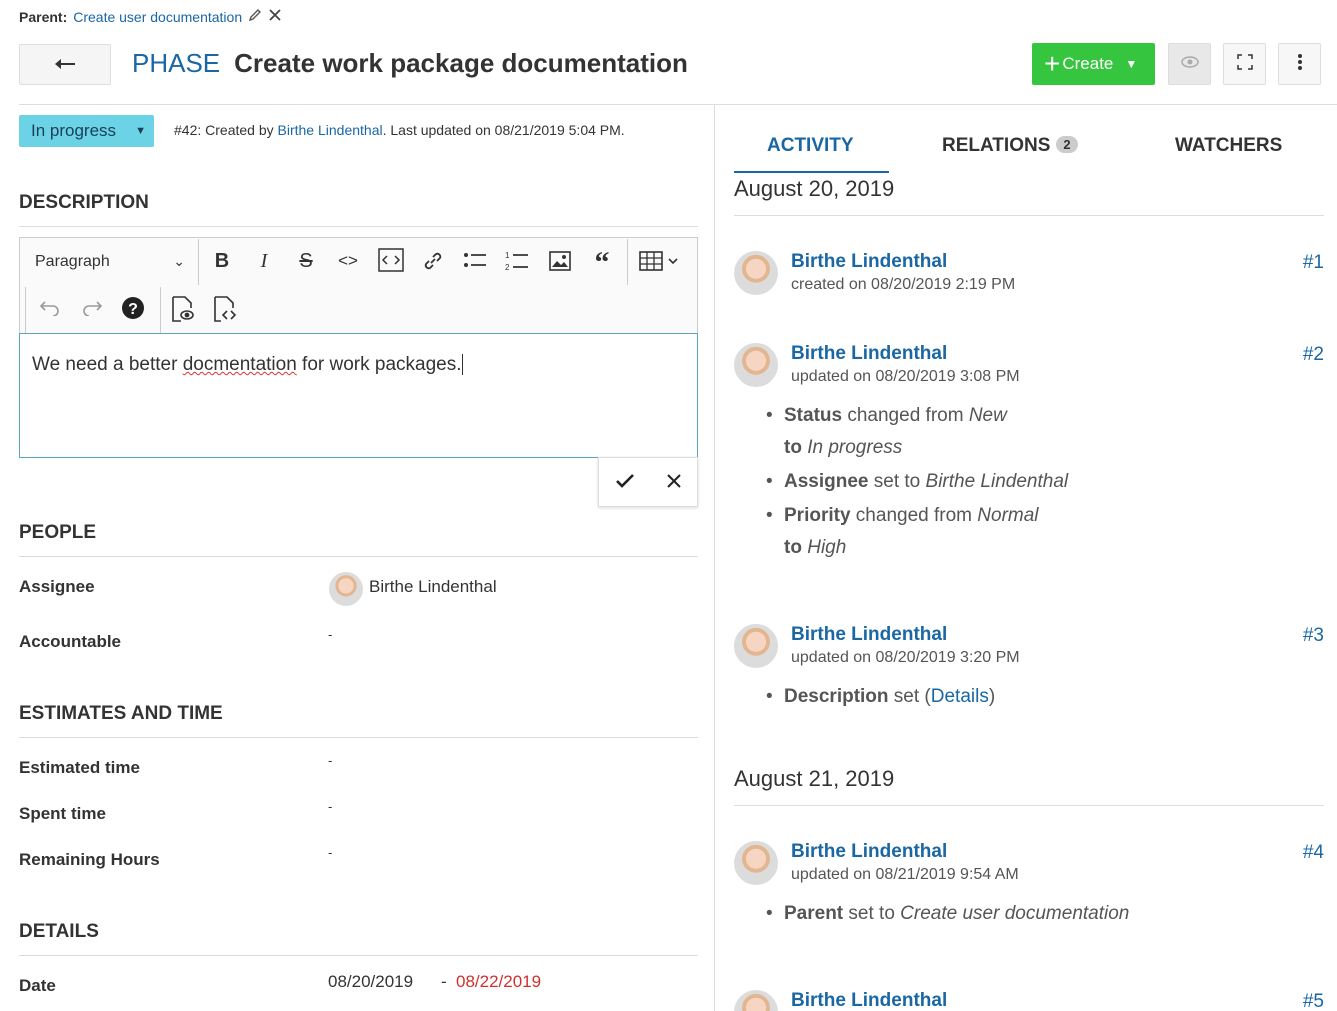  Describe the element at coordinates (1294, 636) in the screenshot. I see `activity-number-link: #3` at that location.